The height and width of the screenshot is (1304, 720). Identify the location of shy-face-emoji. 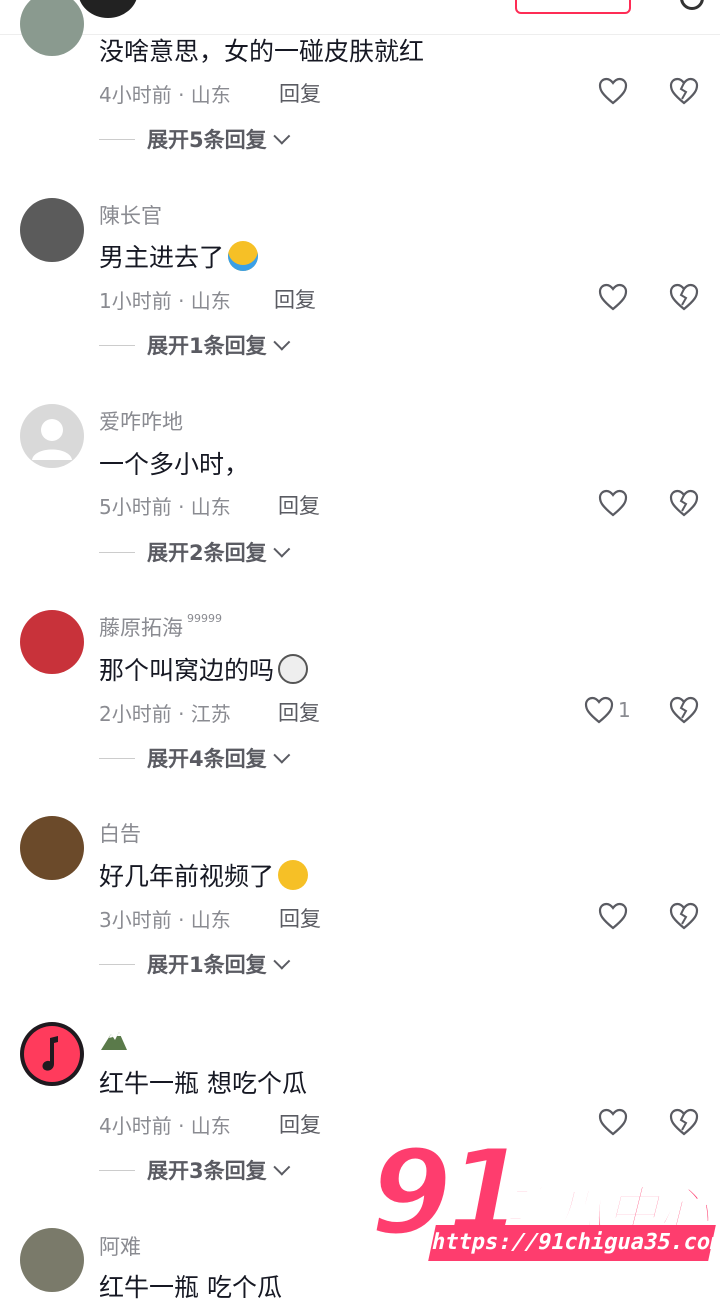
(293, 875).